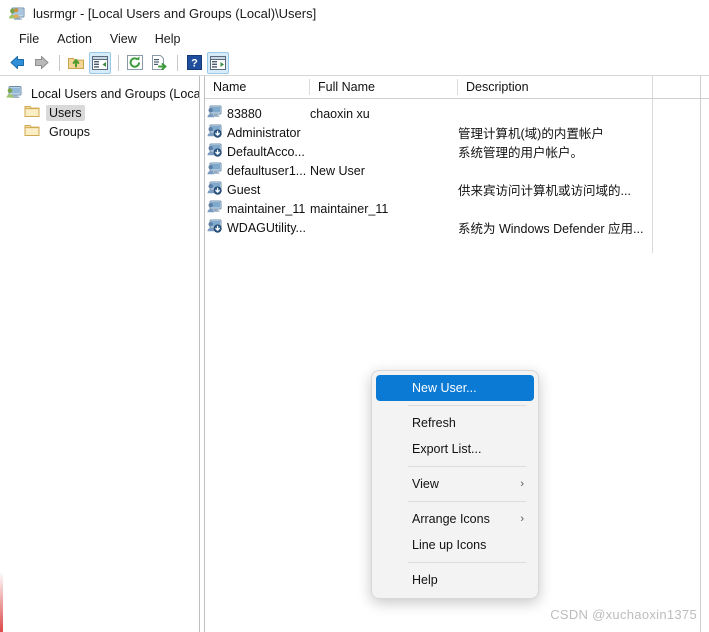 The height and width of the screenshot is (632, 709). Describe the element at coordinates (384, 87) in the screenshot. I see `column-header-full-name: Full Name` at that location.